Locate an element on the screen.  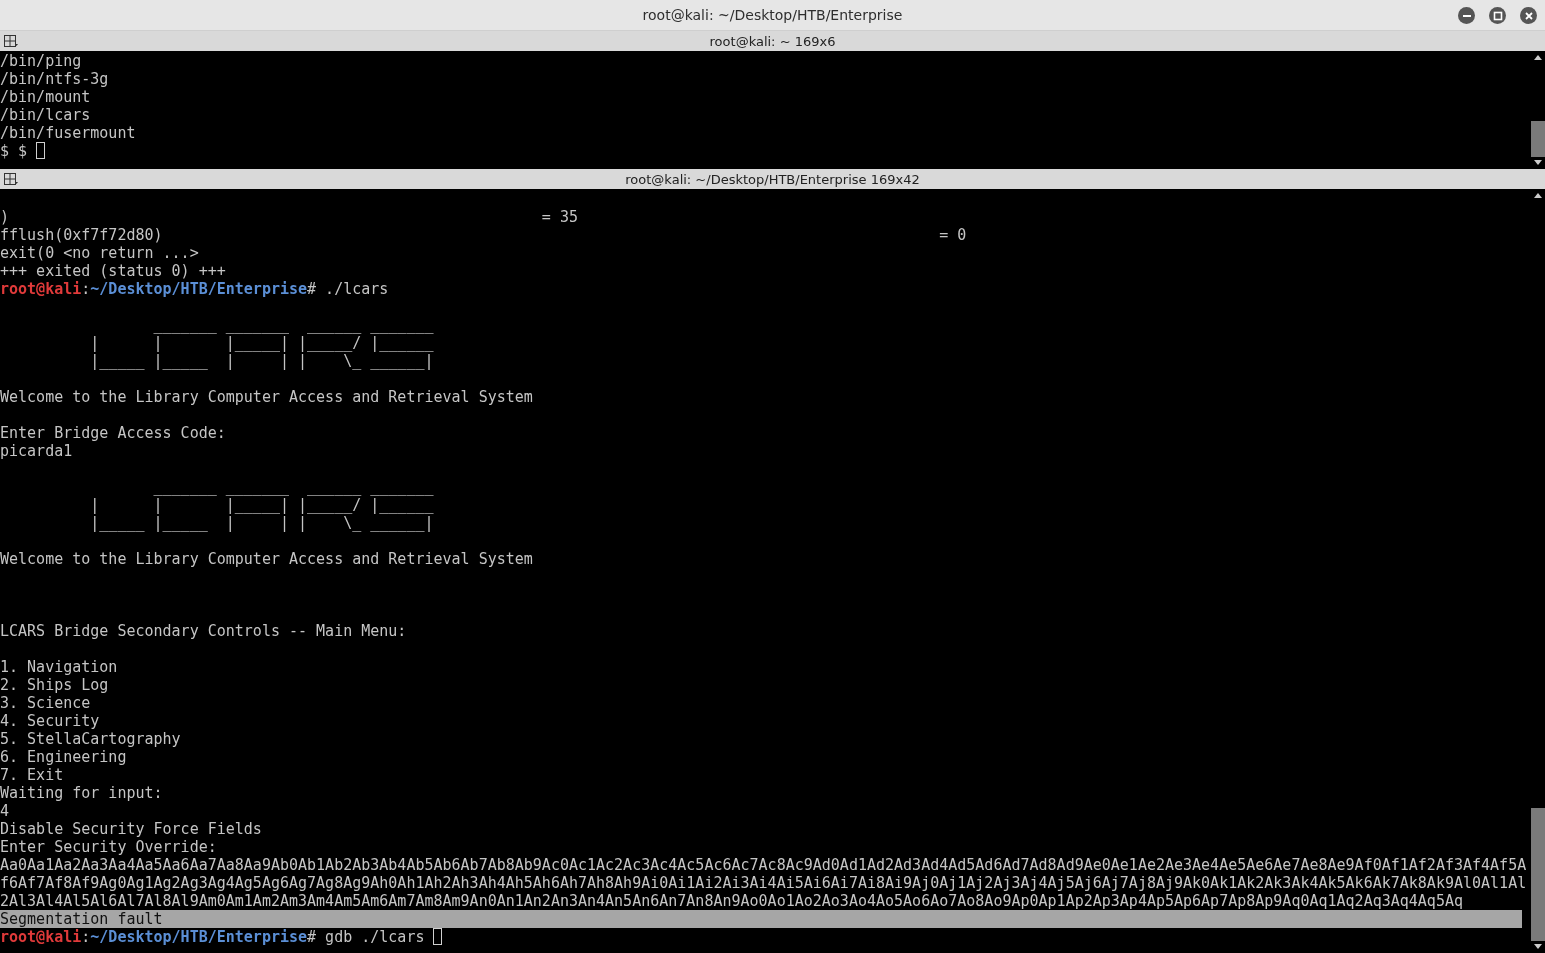
terminal-line: 3. Science is located at coordinates (45, 703).